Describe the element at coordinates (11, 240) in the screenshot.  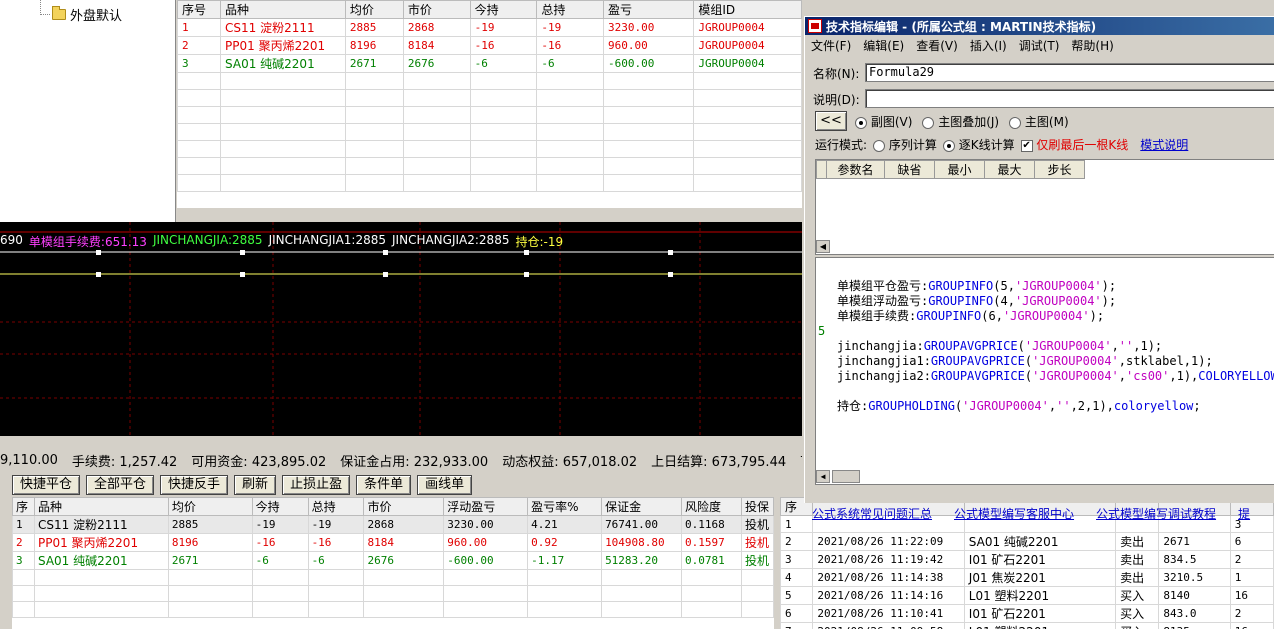
I see `legend-item: 690` at that location.